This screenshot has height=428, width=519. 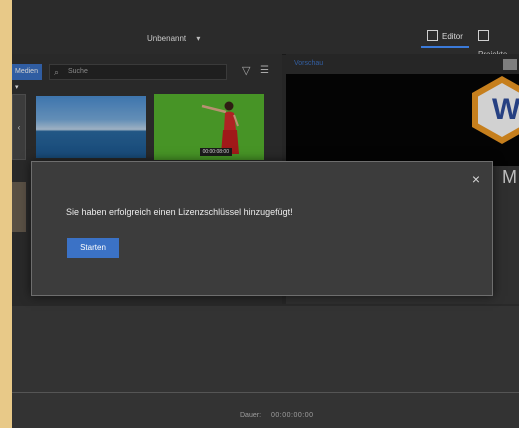 I want to click on project-selector: Unbenannt ▾, so click(x=173, y=38).